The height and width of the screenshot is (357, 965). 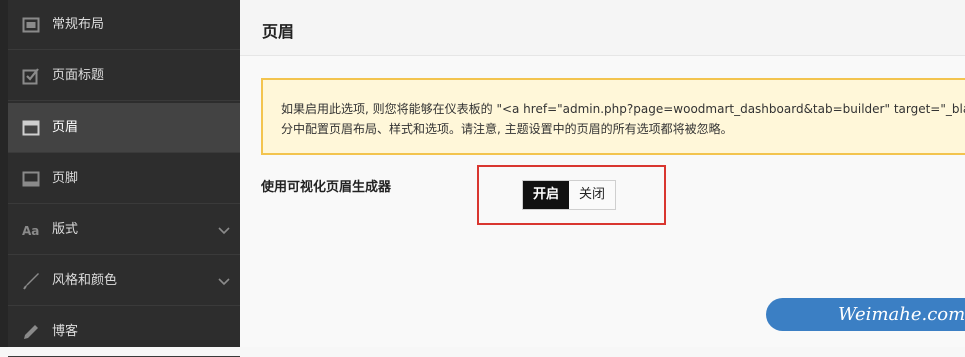 What do you see at coordinates (124, 76) in the screenshot?
I see `sidebar-item-page-title: 页面标题` at bounding box center [124, 76].